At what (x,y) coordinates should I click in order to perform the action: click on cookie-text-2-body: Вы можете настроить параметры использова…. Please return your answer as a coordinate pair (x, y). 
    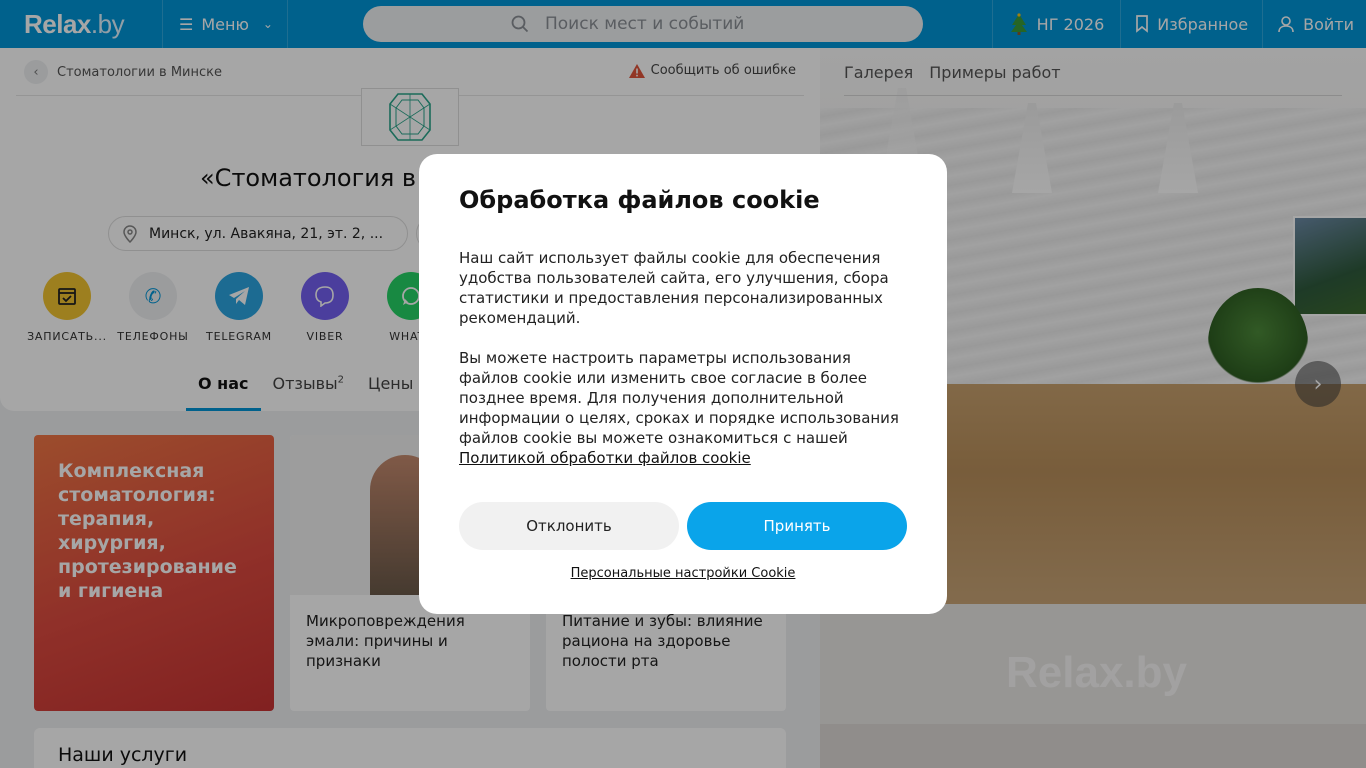
    Looking at the image, I should click on (679, 398).